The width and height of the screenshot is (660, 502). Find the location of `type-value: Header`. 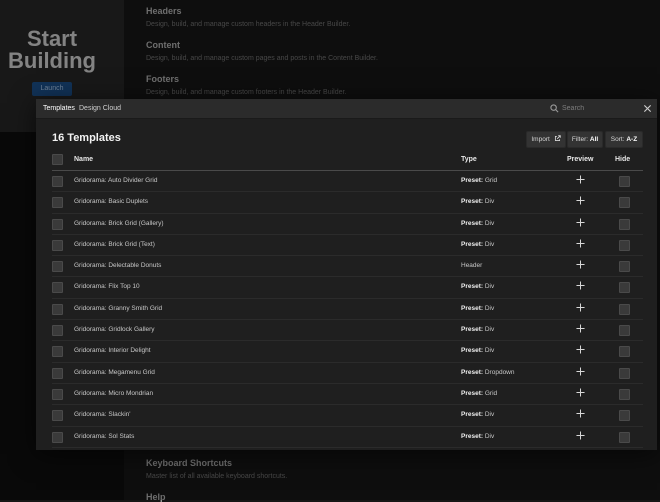

type-value: Header is located at coordinates (472, 266).